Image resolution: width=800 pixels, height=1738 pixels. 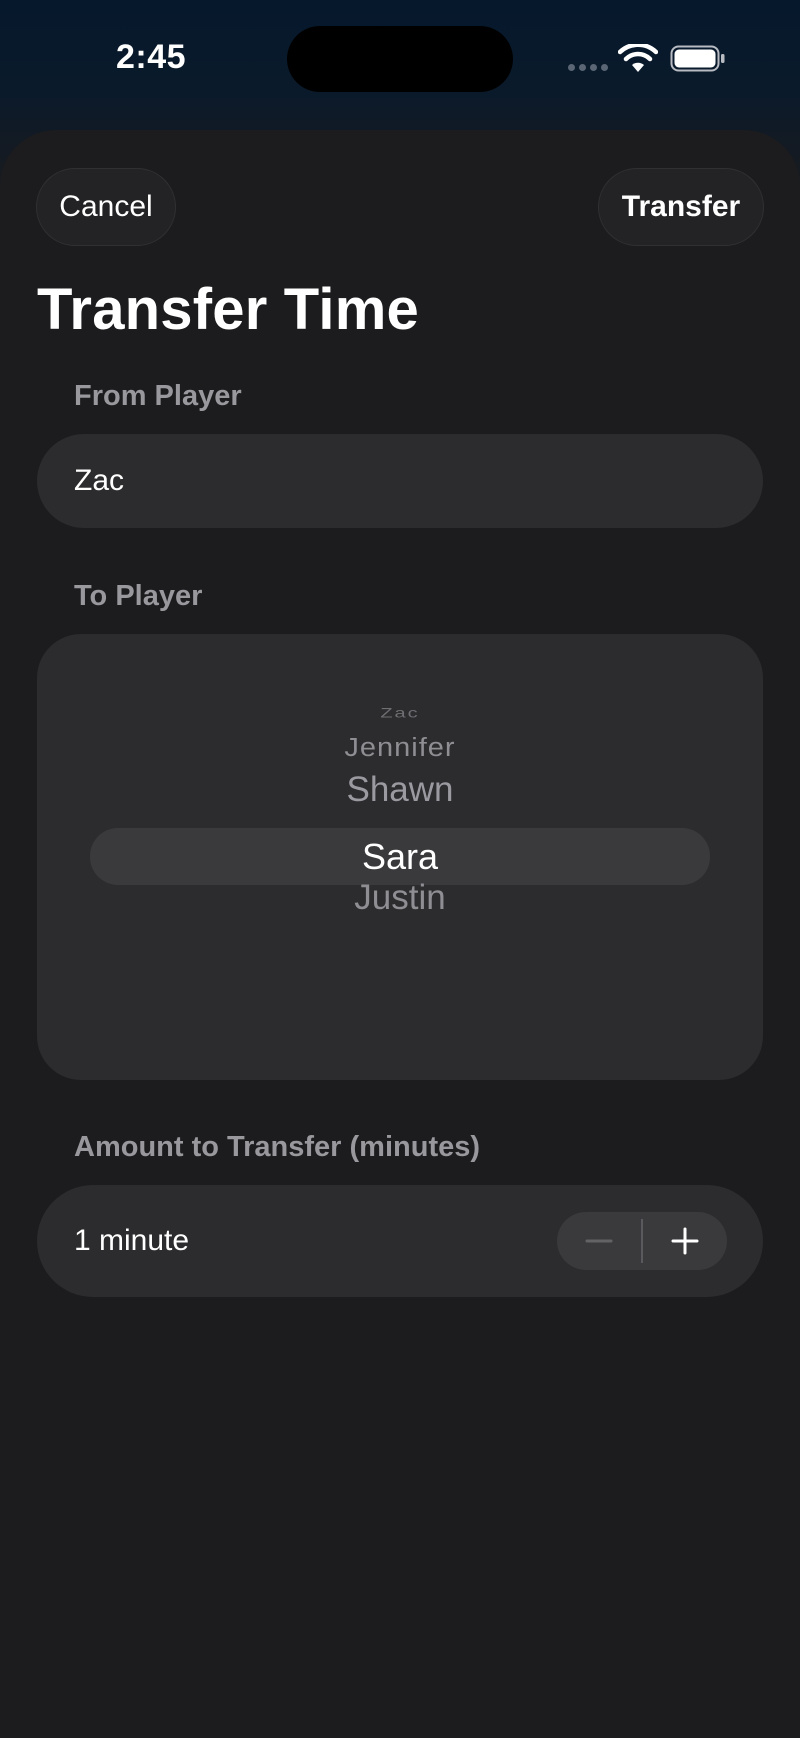 I want to click on amount-field: 1 minute, so click(x=400, y=1241).